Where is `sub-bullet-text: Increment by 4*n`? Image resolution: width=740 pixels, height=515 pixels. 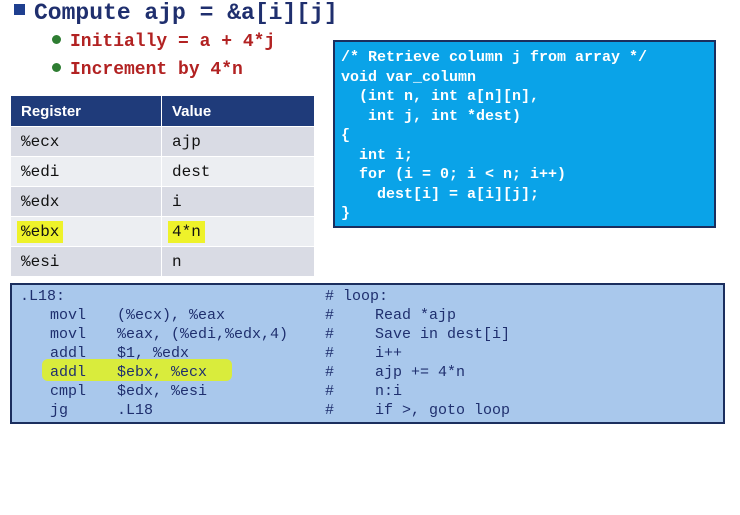 sub-bullet-text: Increment by 4*n is located at coordinates (156, 70).